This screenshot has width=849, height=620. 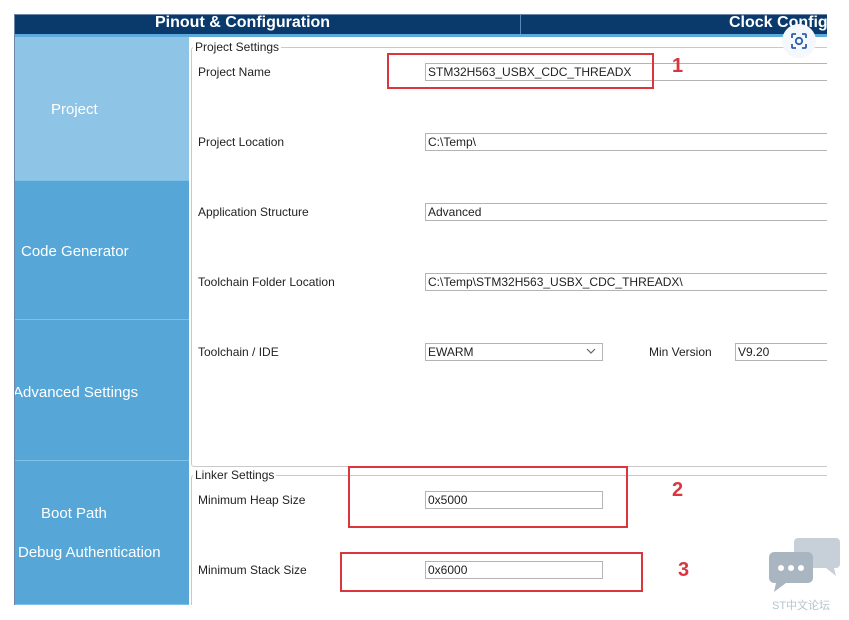 I want to click on sidebar-item-debug-authentication: Debug Authentication, so click(x=89, y=552).